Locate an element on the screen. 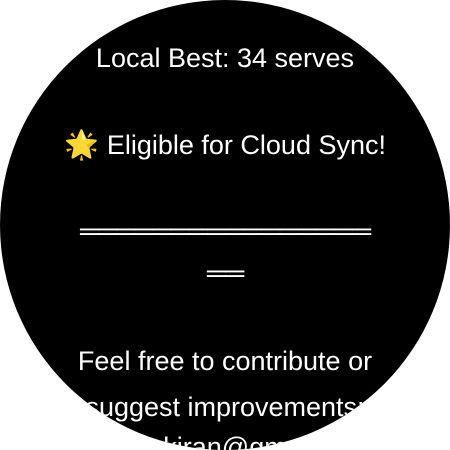 This screenshot has height=450, width=450. suggest-text: suggest improvements: is located at coordinates (225, 407).